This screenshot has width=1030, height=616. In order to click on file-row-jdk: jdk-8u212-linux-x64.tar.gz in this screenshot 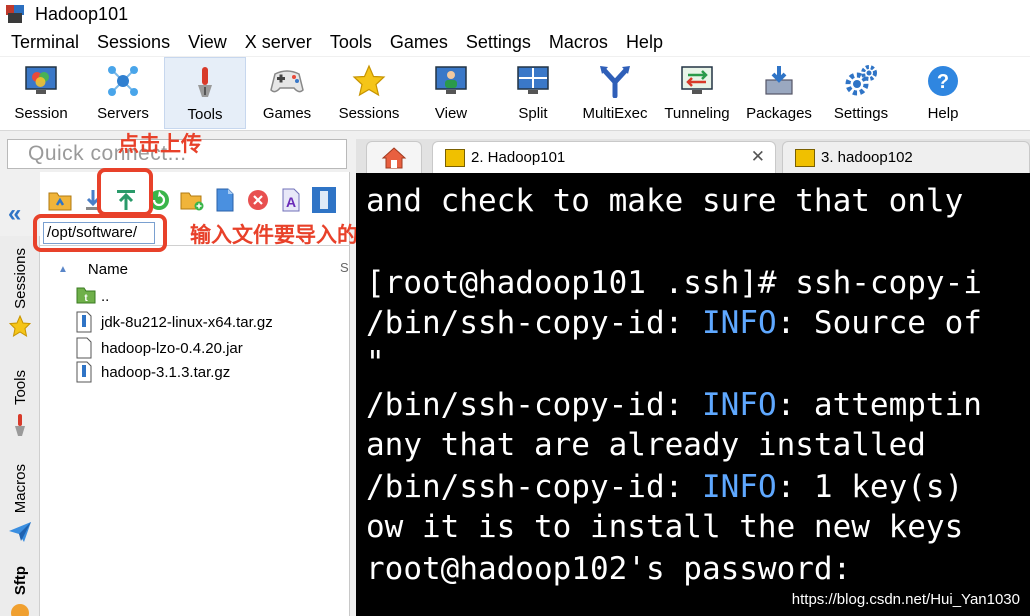, I will do `click(174, 322)`.